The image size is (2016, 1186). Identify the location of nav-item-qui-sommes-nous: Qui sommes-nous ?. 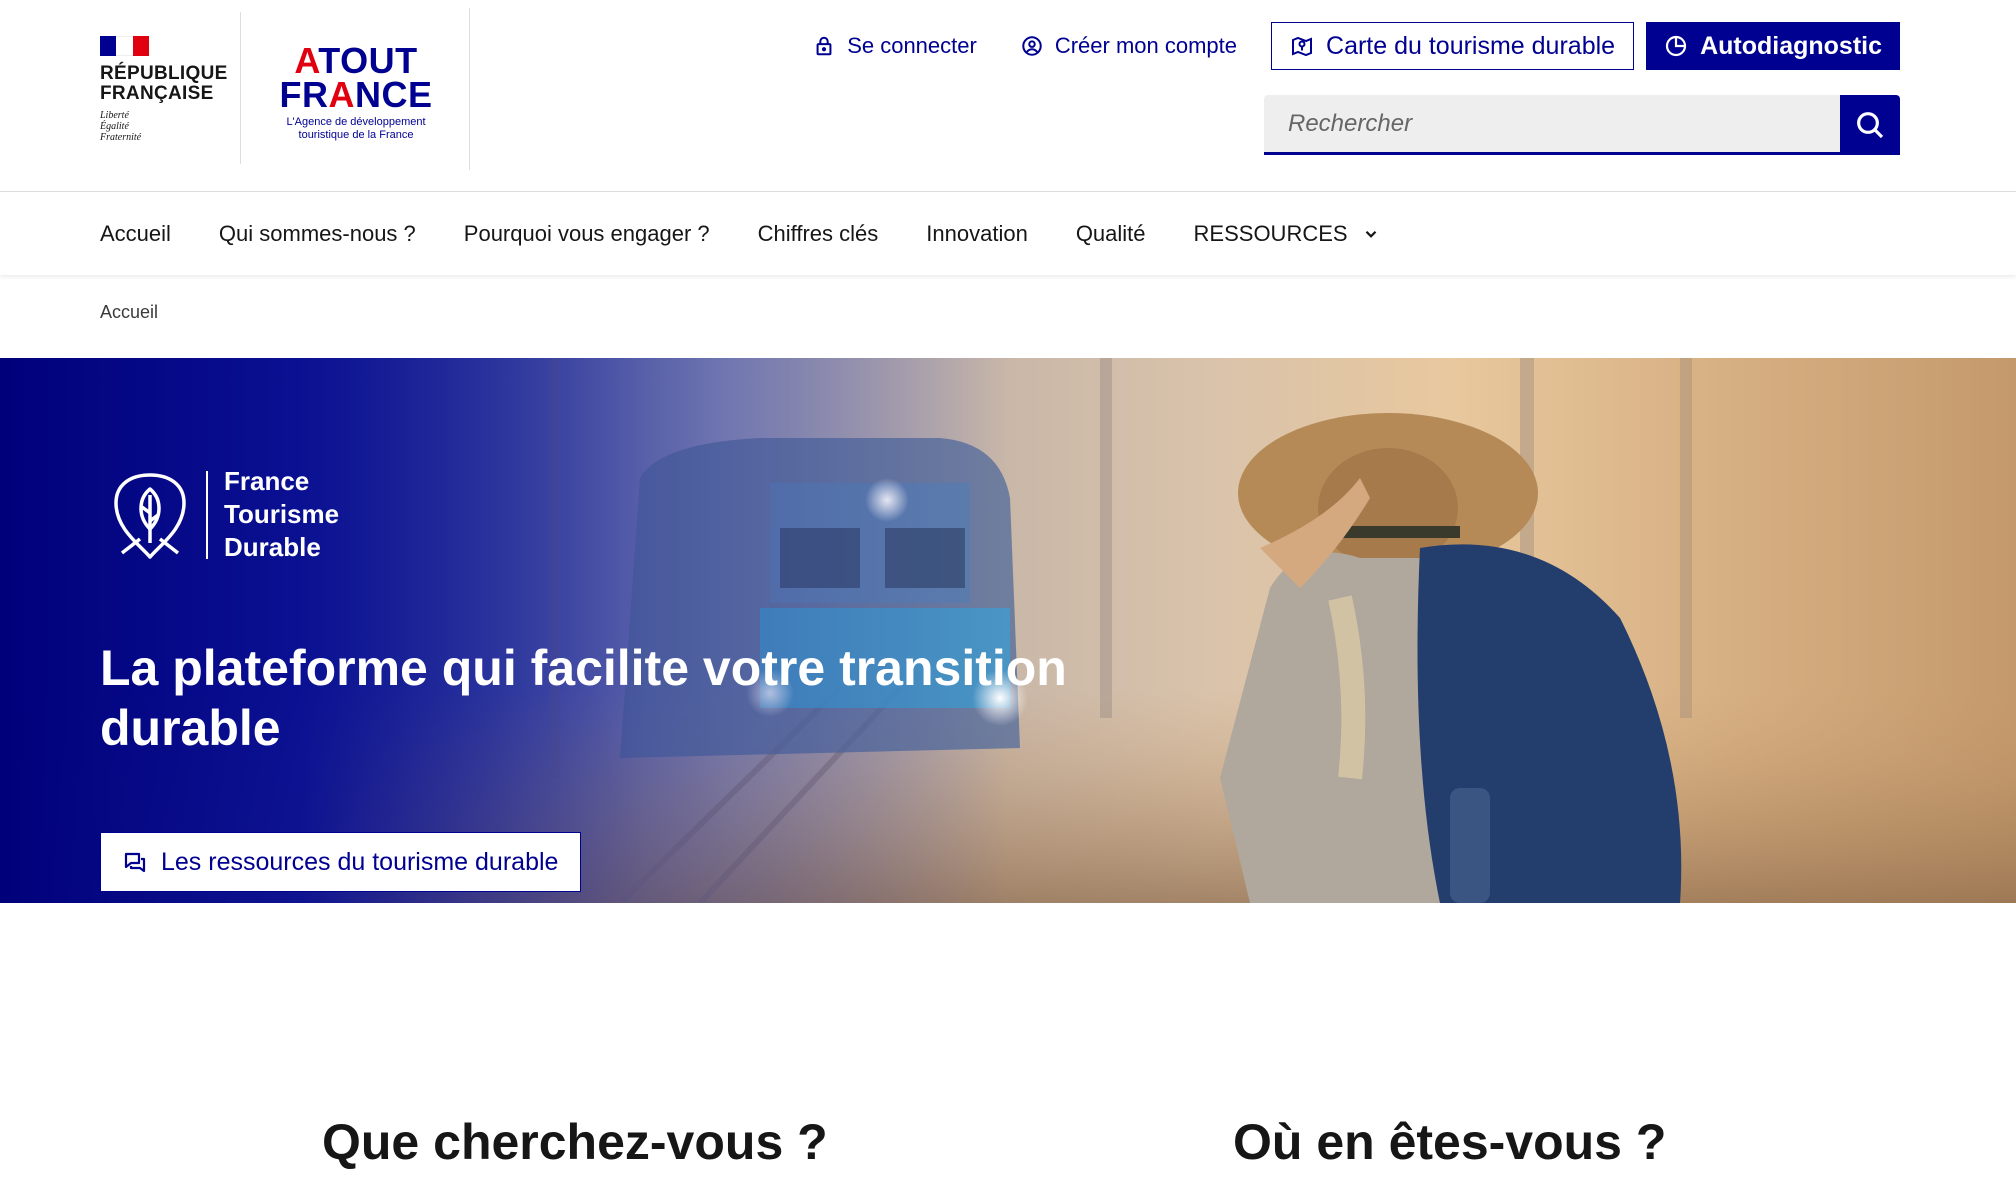
(317, 234).